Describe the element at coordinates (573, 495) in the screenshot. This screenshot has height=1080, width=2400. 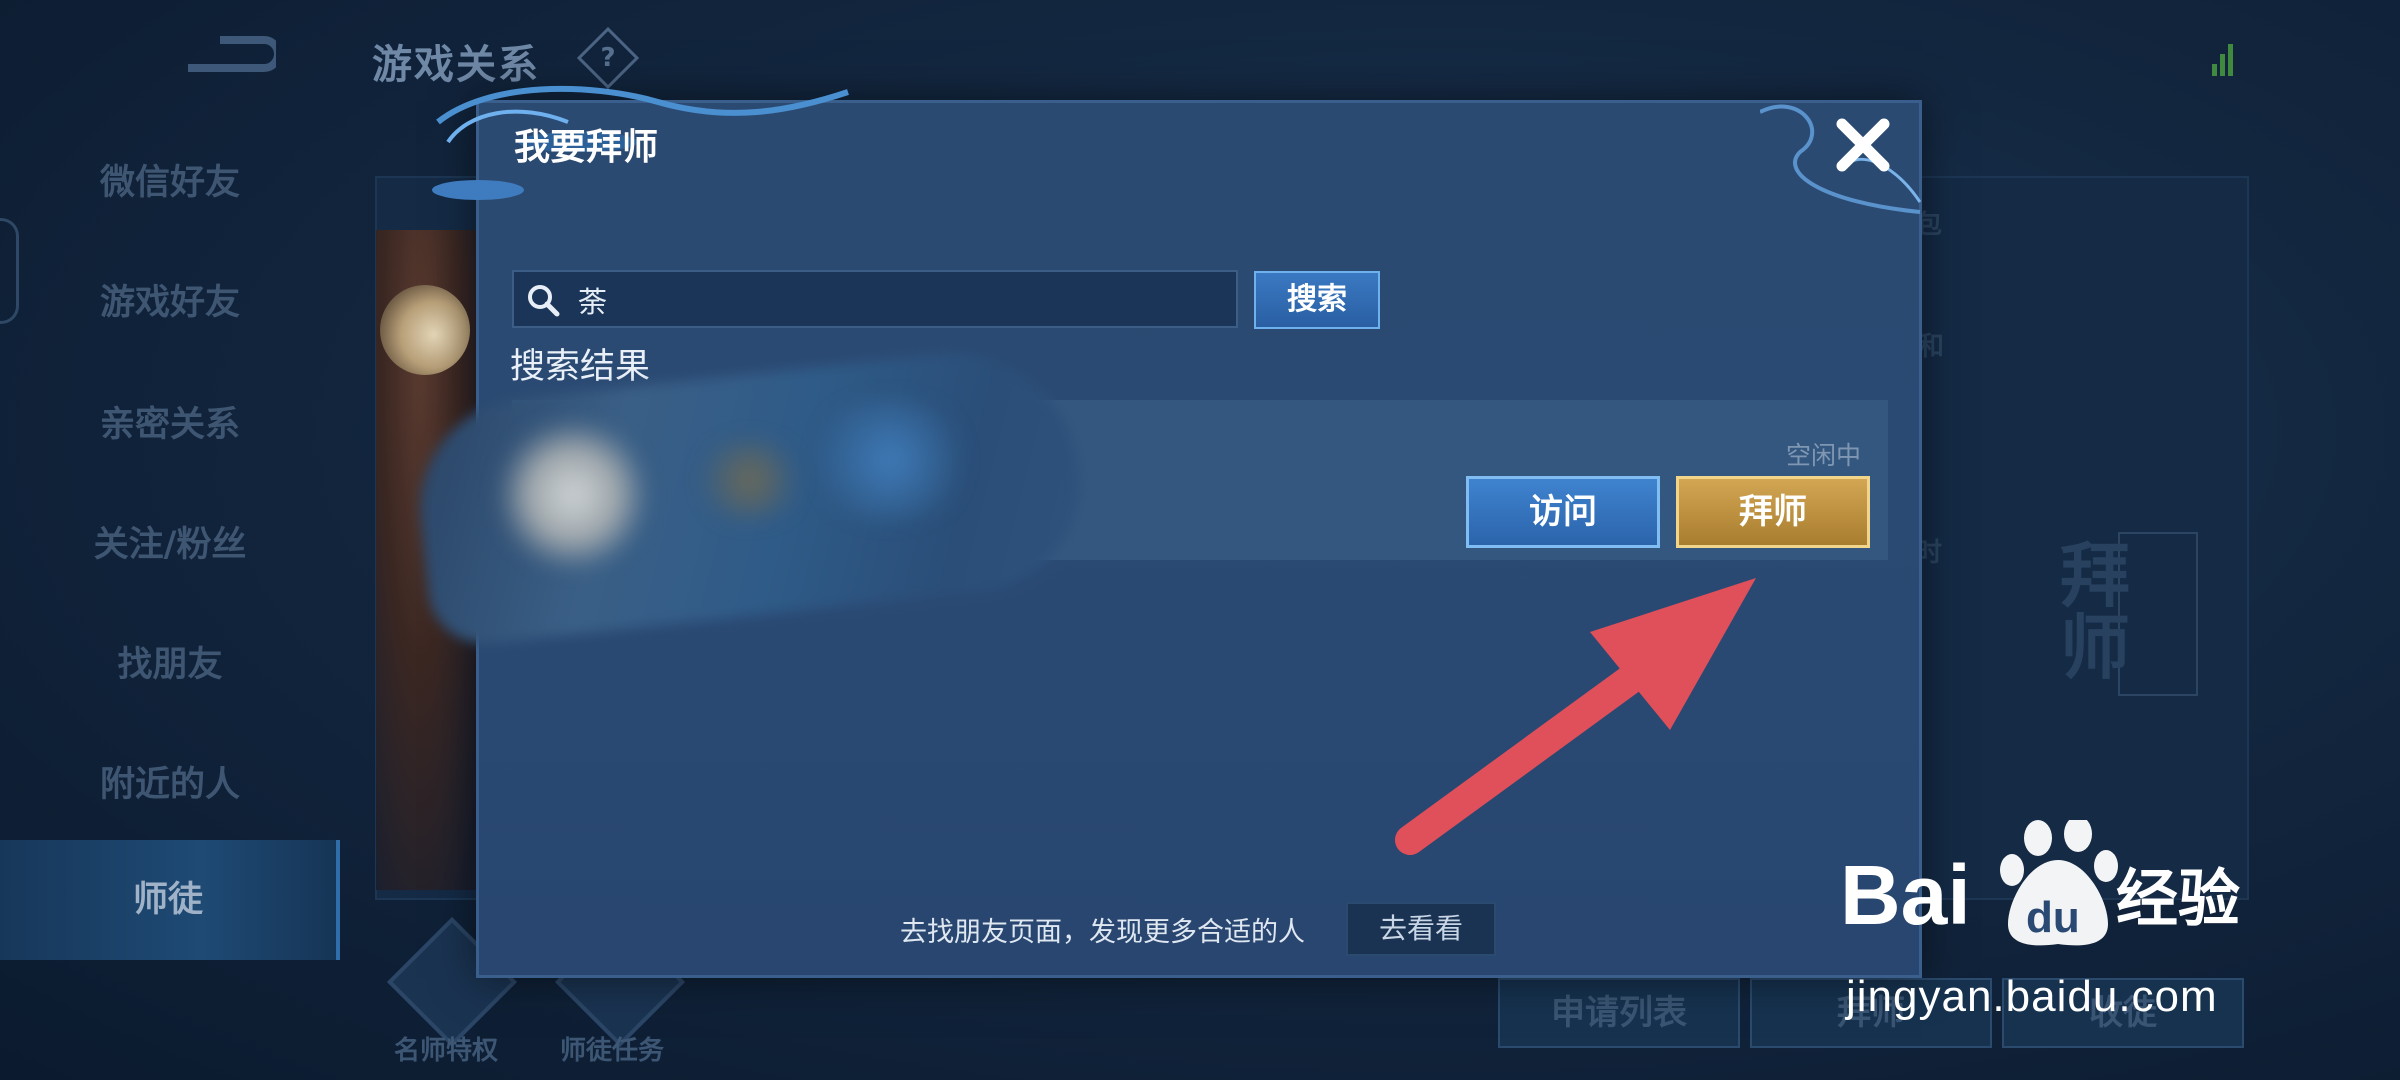
I see `avatar` at that location.